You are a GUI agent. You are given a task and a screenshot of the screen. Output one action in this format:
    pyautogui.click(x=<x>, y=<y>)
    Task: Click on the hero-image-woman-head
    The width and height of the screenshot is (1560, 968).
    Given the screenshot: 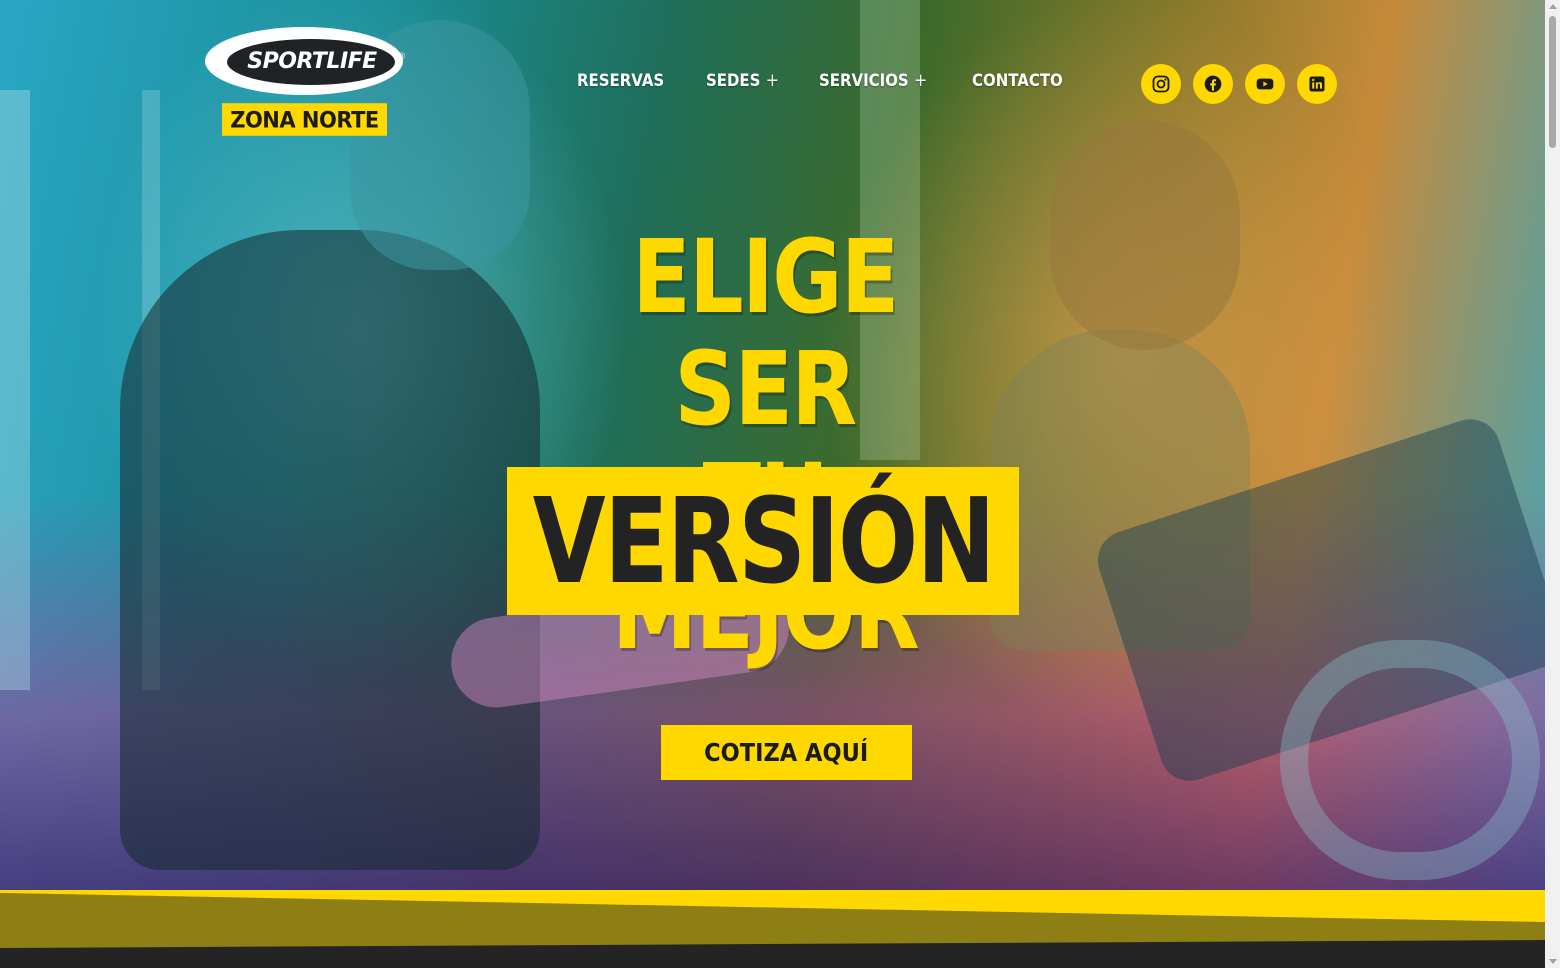 What is the action you would take?
    pyautogui.click(x=1145, y=235)
    